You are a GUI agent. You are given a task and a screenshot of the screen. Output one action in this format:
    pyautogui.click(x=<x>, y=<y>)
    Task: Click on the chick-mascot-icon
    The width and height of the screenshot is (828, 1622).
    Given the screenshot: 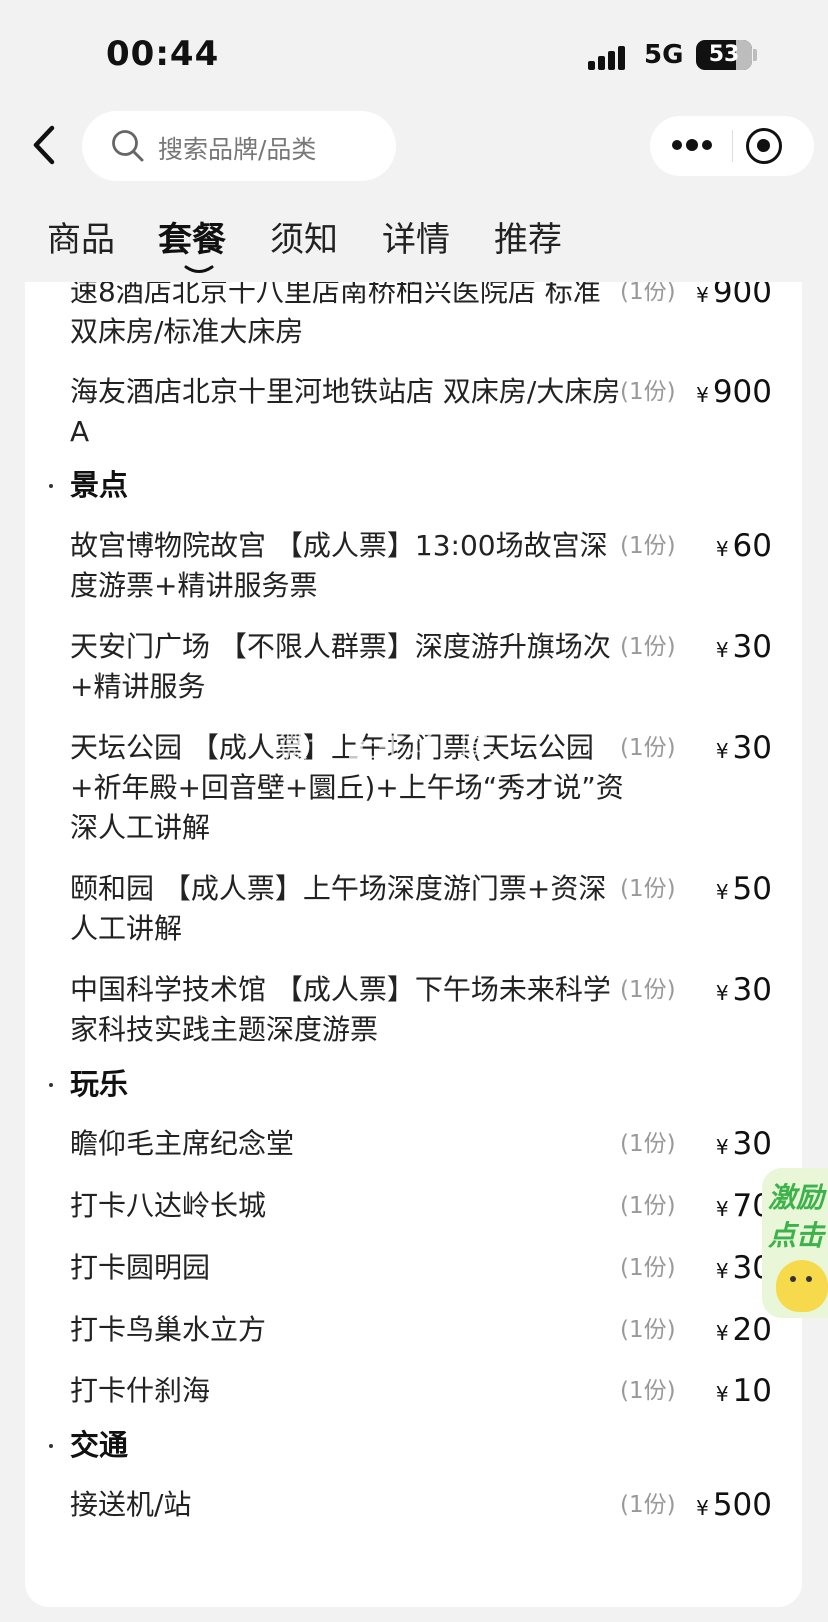 What is the action you would take?
    pyautogui.click(x=802, y=1286)
    